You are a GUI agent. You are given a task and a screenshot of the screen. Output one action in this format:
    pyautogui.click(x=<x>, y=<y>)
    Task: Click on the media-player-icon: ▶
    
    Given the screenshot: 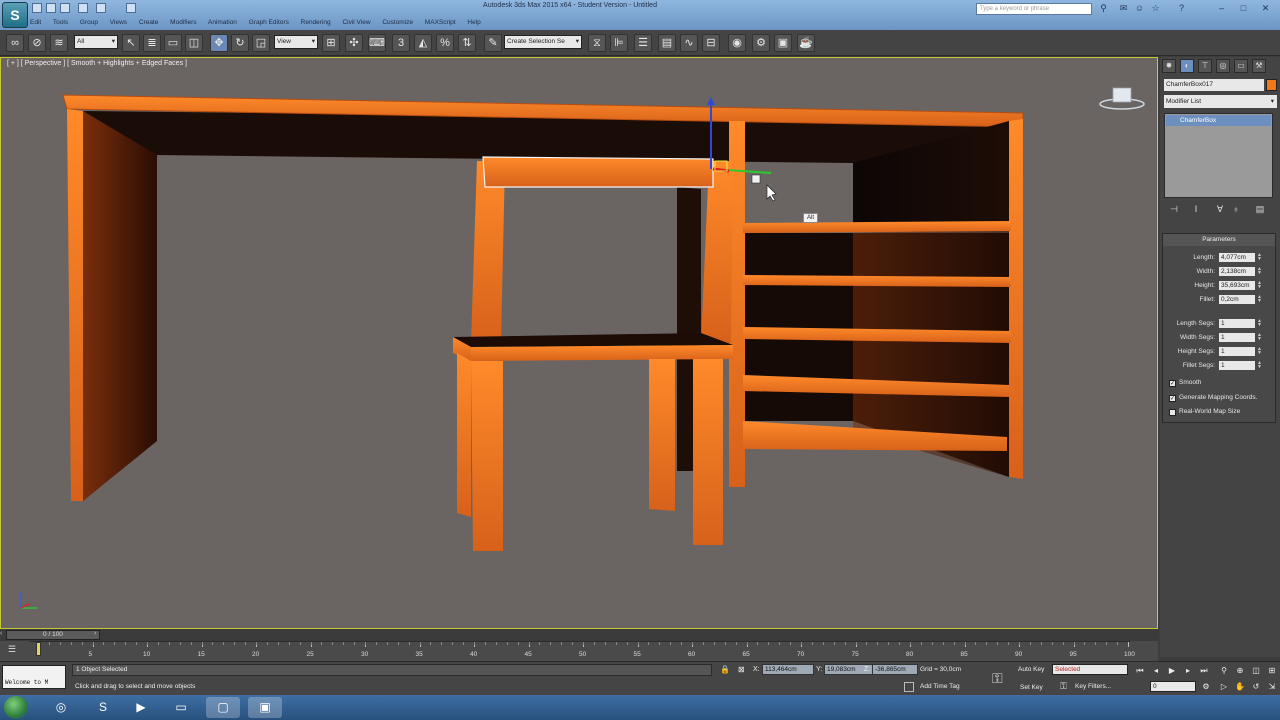 What is the action you would take?
    pyautogui.click(x=141, y=707)
    